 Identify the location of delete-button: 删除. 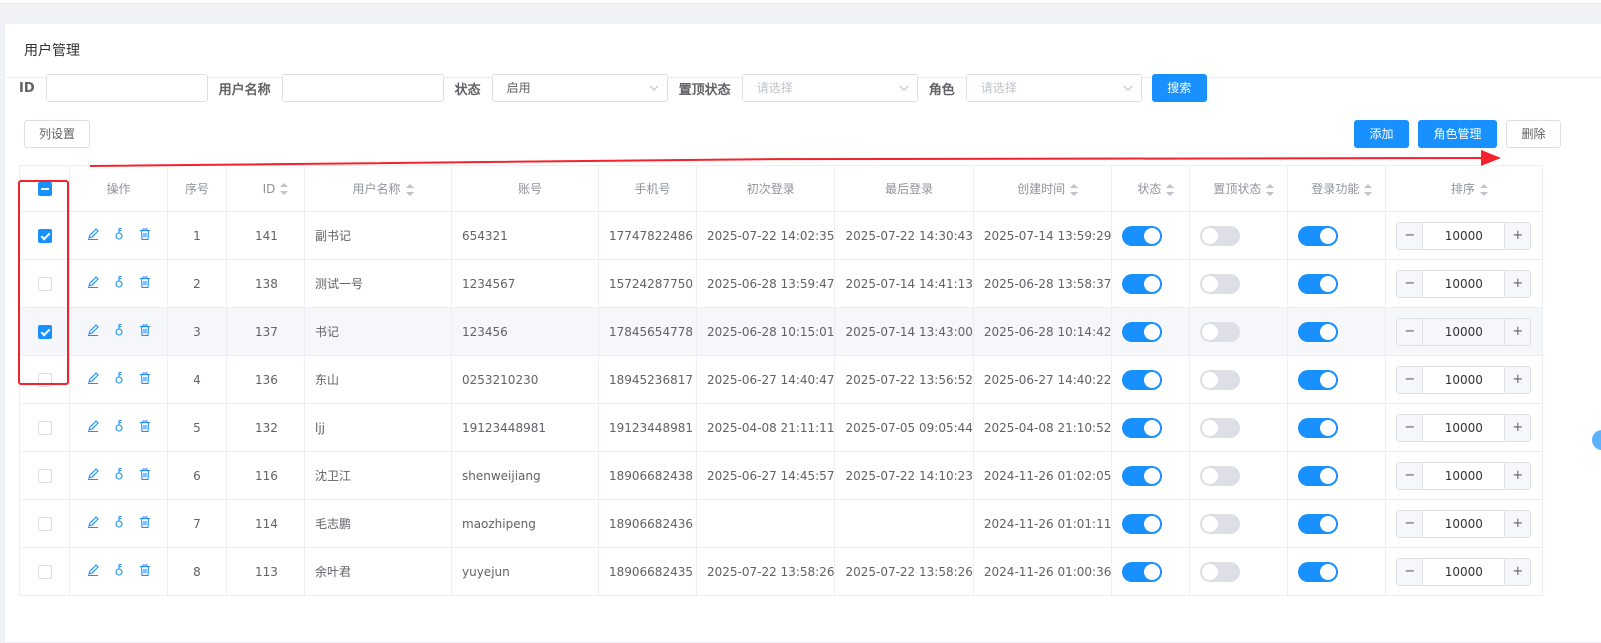
(1533, 134).